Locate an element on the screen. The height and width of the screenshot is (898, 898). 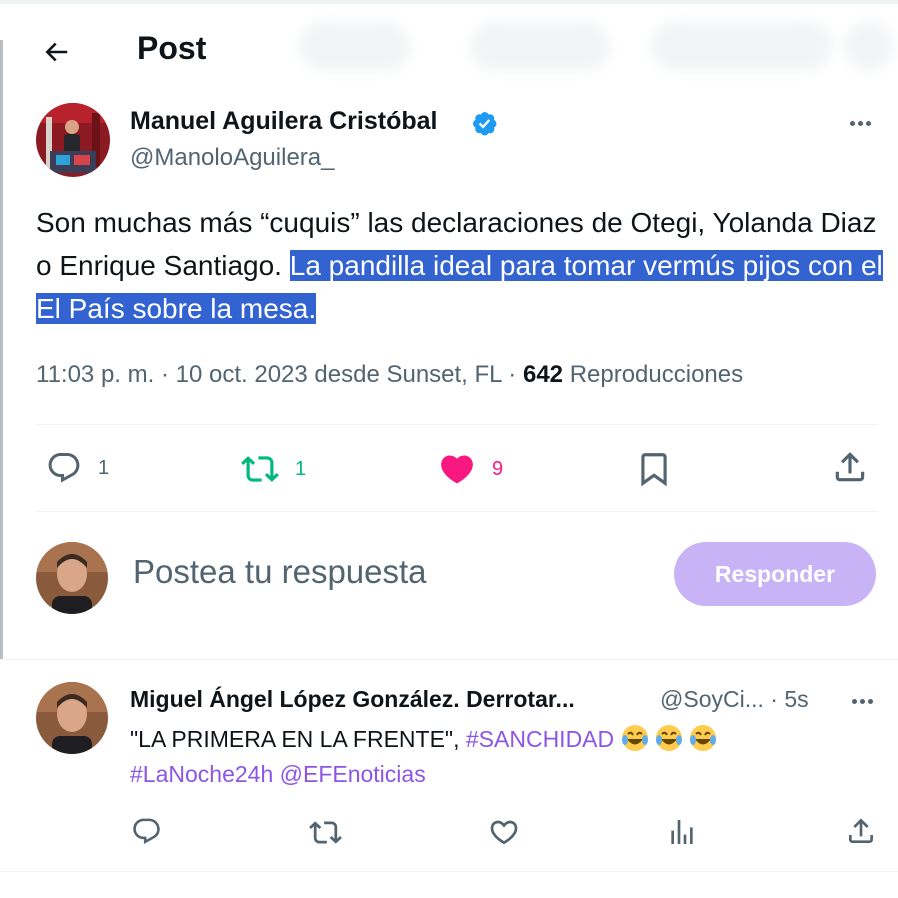
author-name: Manuel Aguilera Cristóbal is located at coordinates (283, 121).